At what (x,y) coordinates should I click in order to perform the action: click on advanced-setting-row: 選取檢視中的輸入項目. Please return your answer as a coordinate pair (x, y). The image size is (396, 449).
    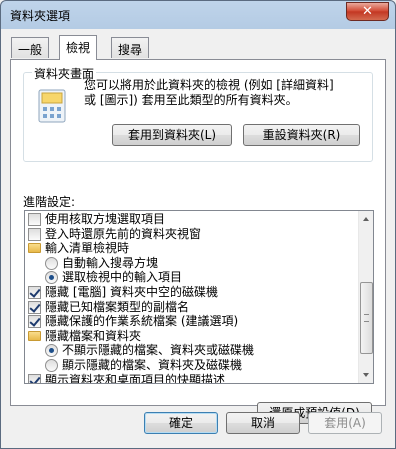
    Looking at the image, I should click on (191, 277).